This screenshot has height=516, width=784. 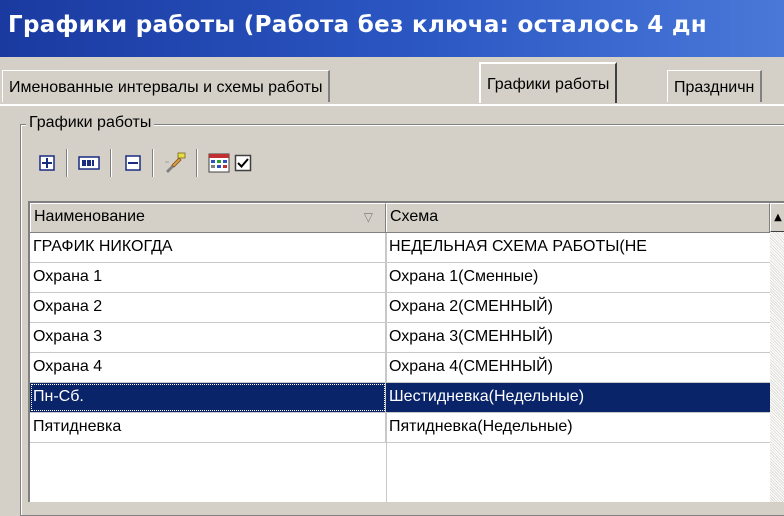 What do you see at coordinates (368, 217) in the screenshot?
I see `sort-indicator-icon: ▽` at bounding box center [368, 217].